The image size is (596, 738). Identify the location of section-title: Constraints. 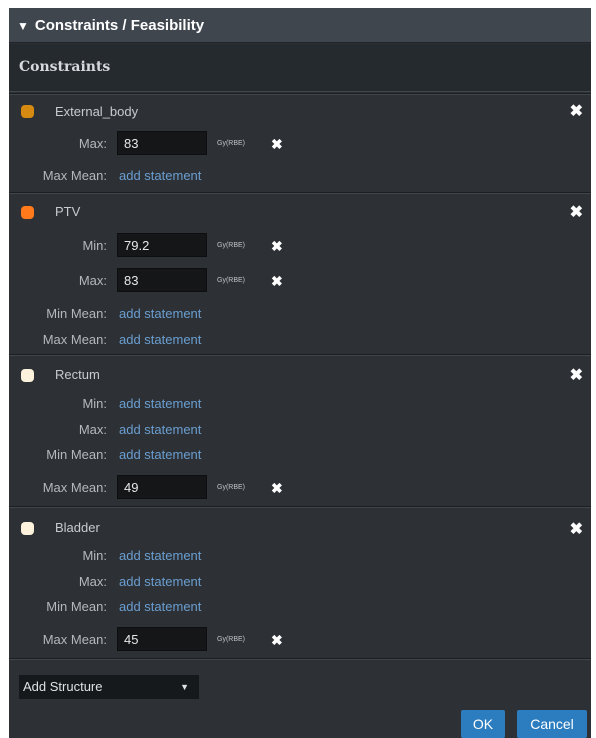
(300, 68).